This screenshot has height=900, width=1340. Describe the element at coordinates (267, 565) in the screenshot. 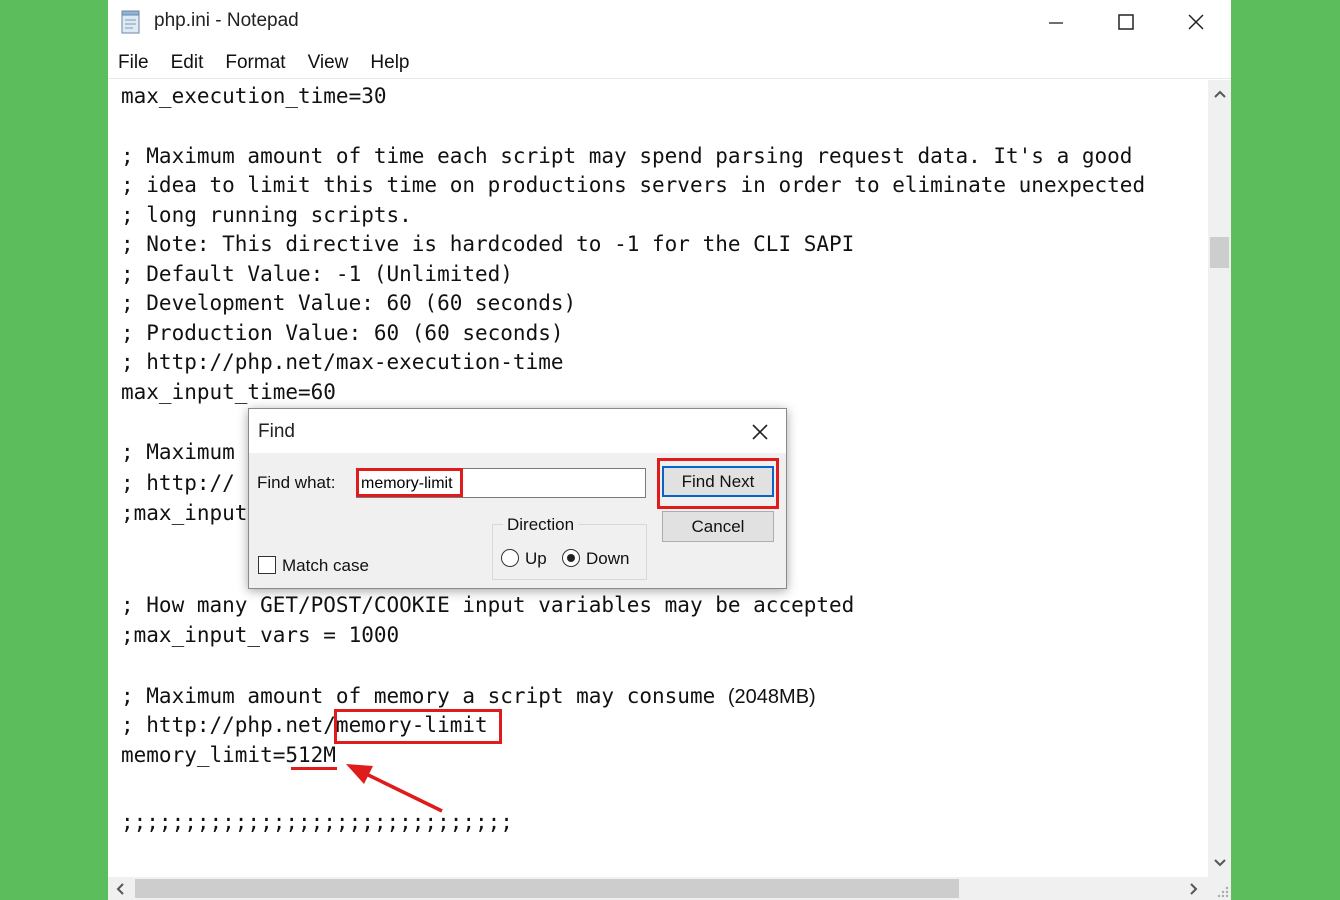

I see `match-case-checkbox` at that location.